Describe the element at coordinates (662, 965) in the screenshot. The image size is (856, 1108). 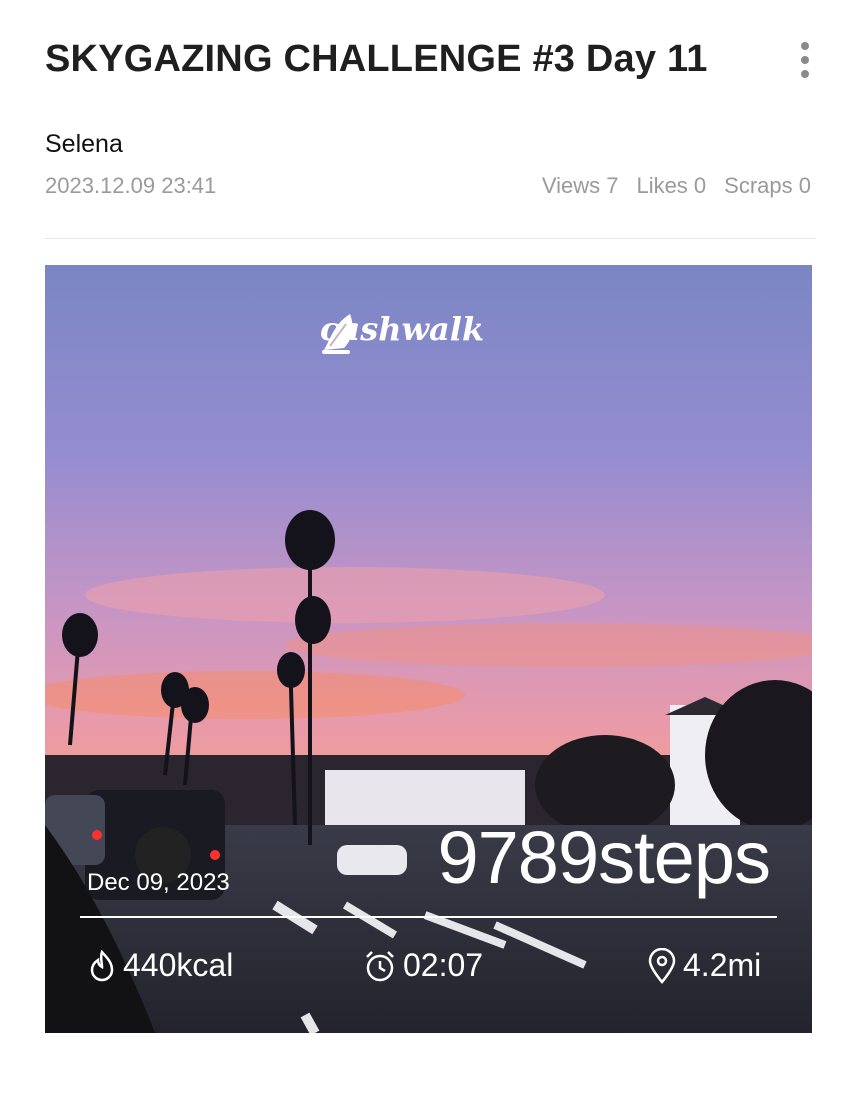
I see `location-pin-icon` at that location.